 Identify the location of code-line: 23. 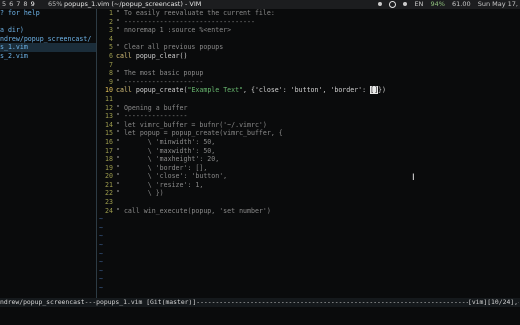
(309, 202).